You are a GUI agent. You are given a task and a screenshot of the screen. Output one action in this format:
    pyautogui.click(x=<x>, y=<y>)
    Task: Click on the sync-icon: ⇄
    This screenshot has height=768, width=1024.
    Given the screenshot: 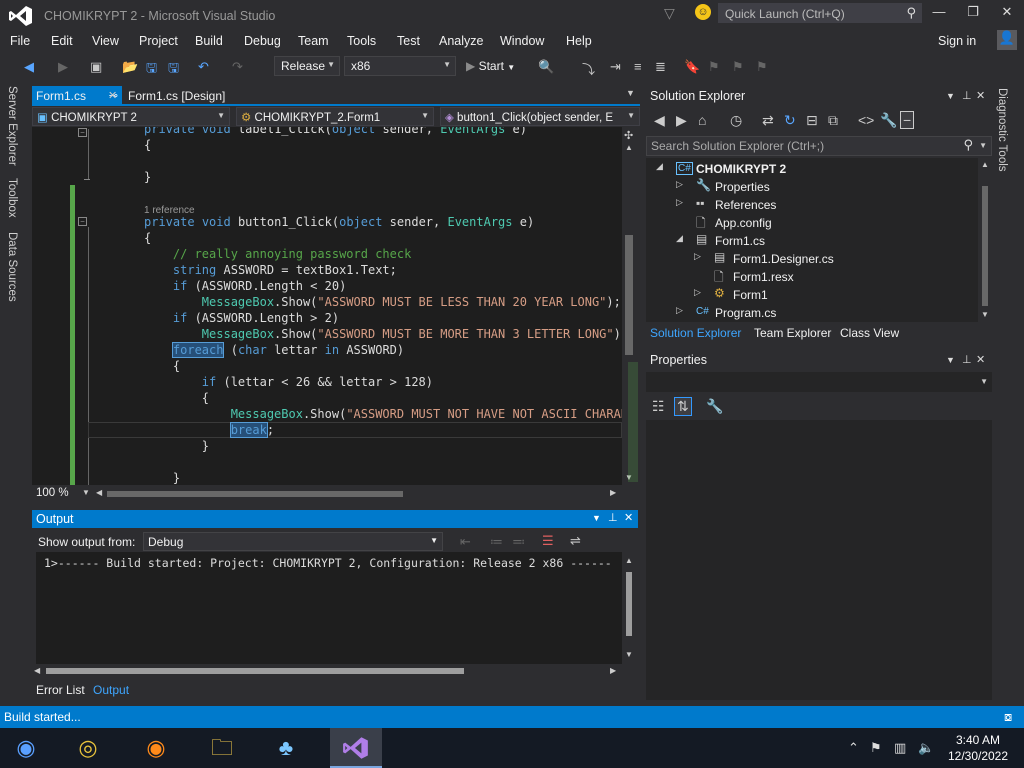 What is the action you would take?
    pyautogui.click(x=768, y=120)
    